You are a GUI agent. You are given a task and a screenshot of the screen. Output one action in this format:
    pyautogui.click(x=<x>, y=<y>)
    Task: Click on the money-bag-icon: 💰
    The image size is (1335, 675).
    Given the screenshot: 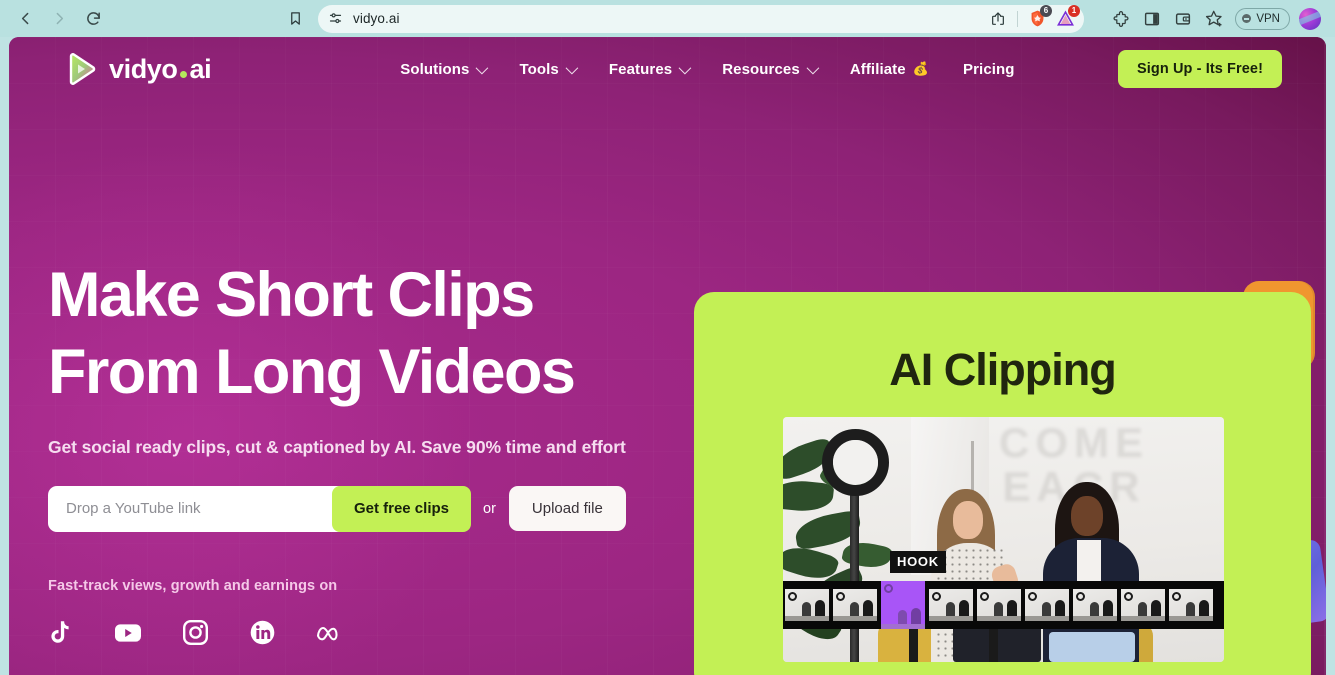 What is the action you would take?
    pyautogui.click(x=921, y=68)
    